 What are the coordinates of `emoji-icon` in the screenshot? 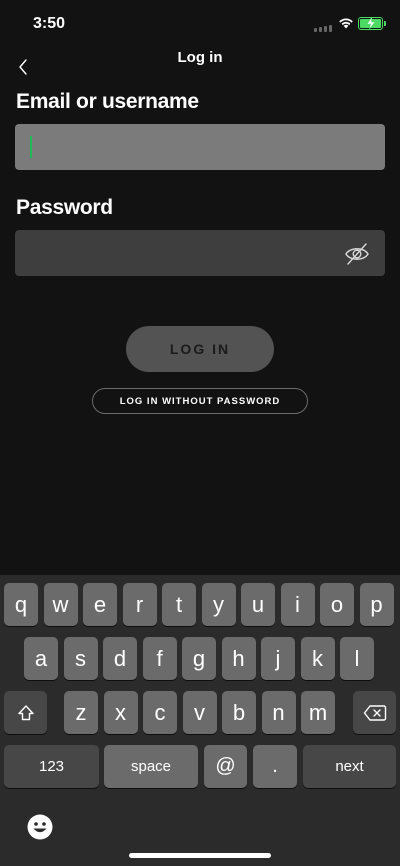 It's located at (40, 827).